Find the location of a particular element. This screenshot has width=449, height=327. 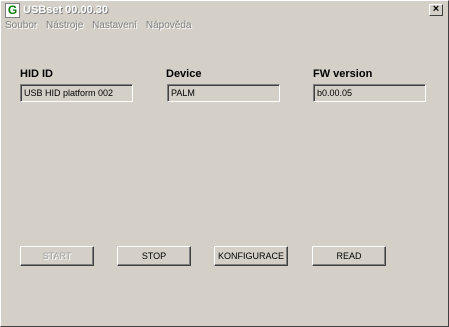

konfigurace-button: KONFIGURACE is located at coordinates (251, 256).